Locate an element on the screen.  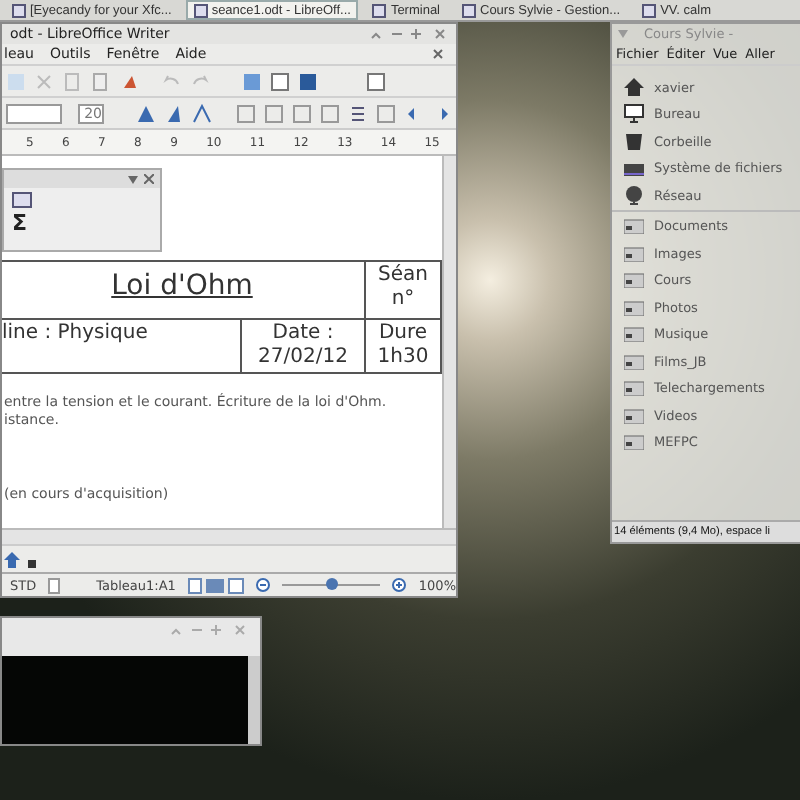
duration-value: 1h30 is located at coordinates (403, 358).